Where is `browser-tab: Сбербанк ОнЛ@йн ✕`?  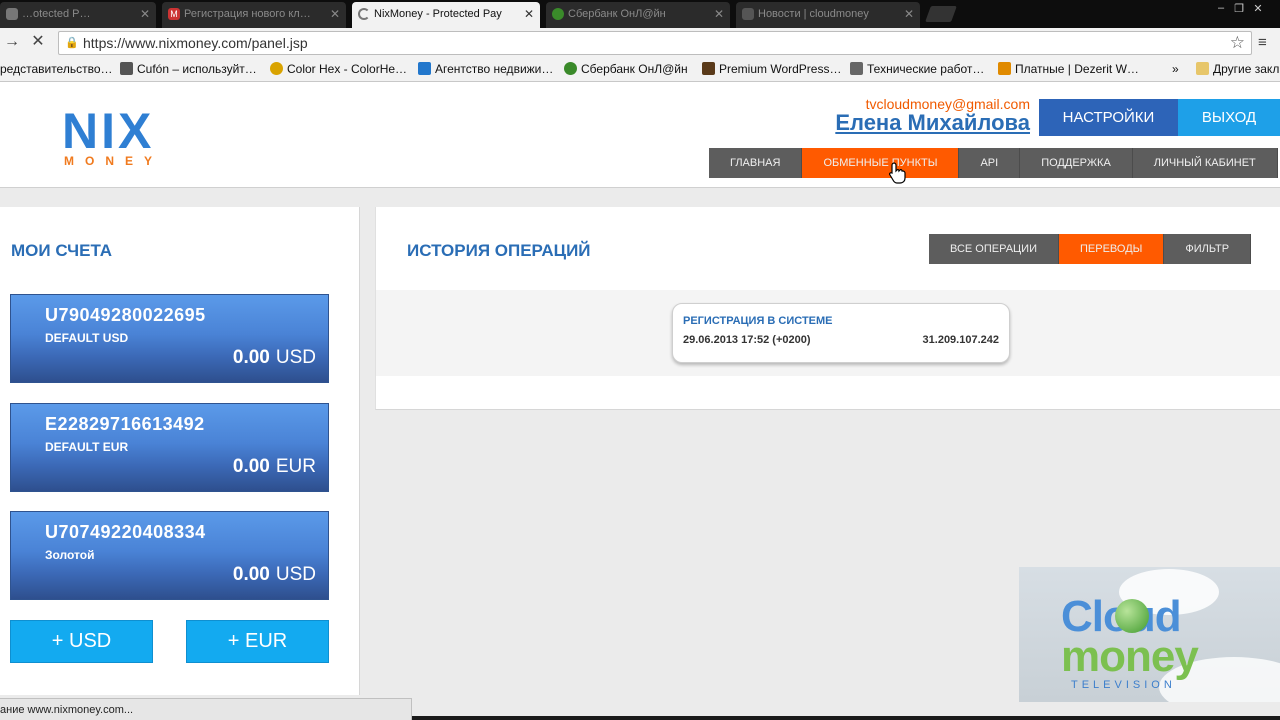 browser-tab: Сбербанк ОнЛ@йн ✕ is located at coordinates (638, 15).